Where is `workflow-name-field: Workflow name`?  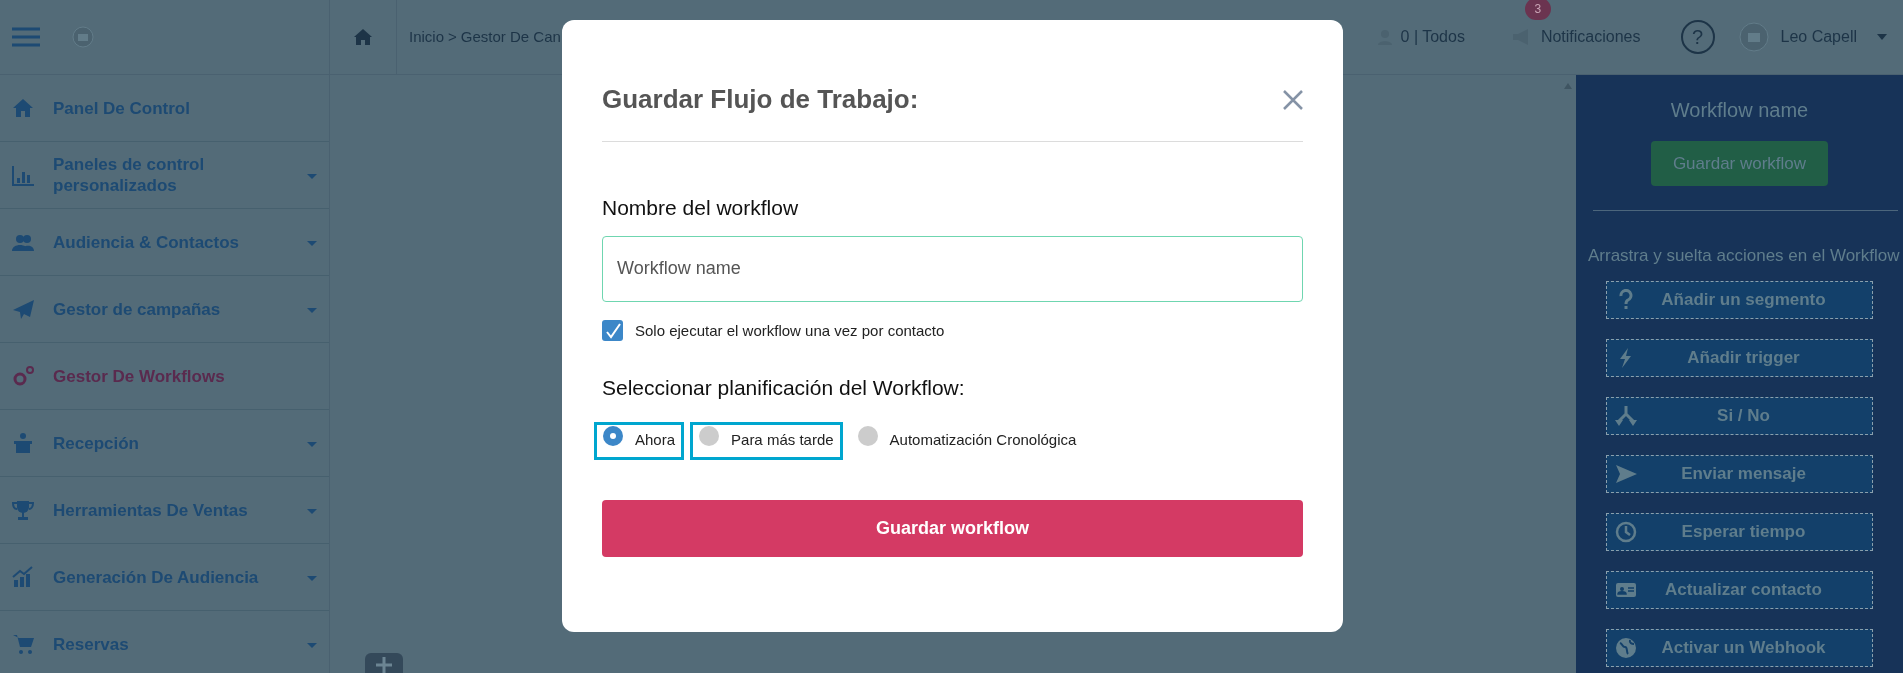 workflow-name-field: Workflow name is located at coordinates (952, 268).